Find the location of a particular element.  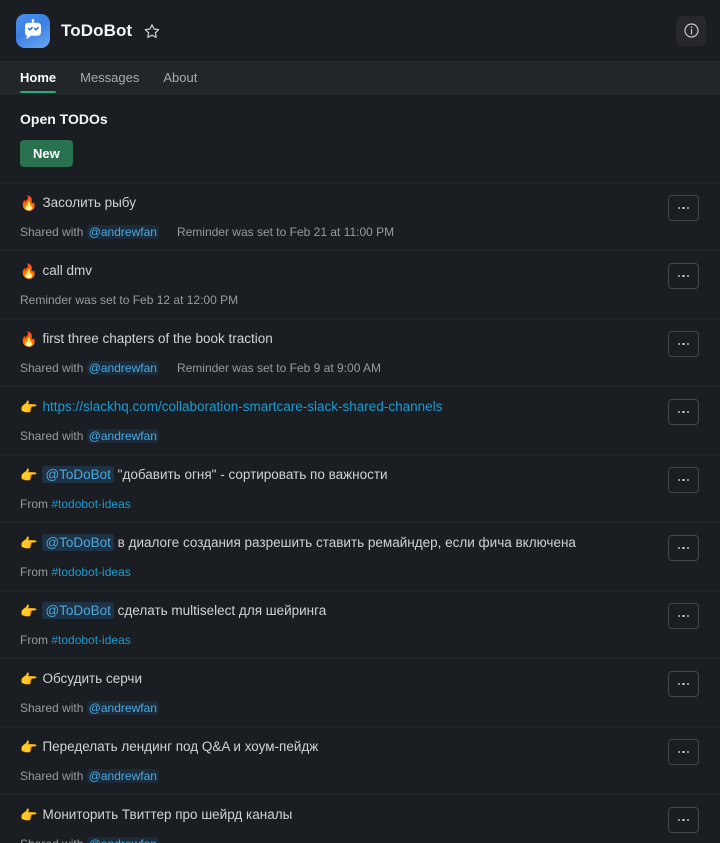

tab-messages-label: Messages is located at coordinates (110, 77).